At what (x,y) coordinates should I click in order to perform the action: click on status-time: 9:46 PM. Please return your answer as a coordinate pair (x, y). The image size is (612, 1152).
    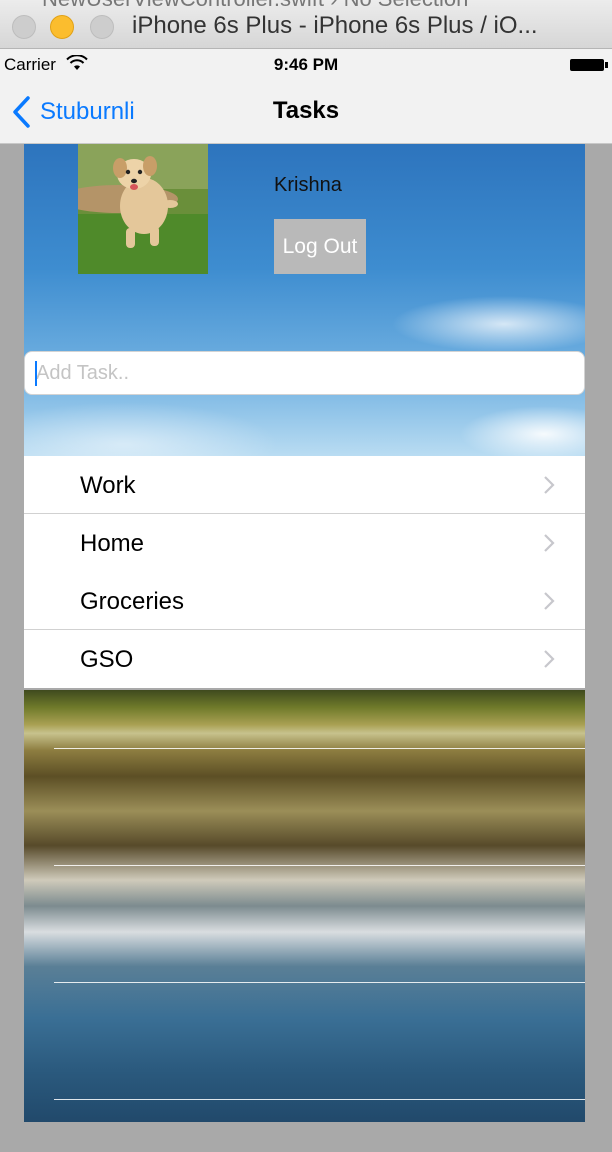
    Looking at the image, I should click on (306, 64).